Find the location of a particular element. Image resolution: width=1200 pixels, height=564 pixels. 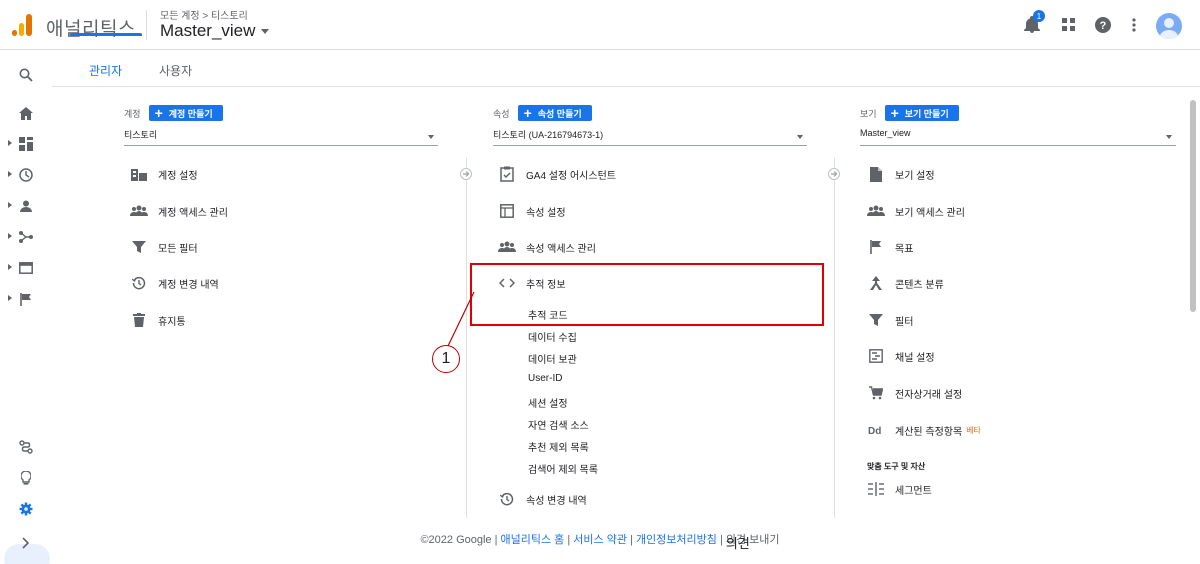

data-collection-link: 데이터 수집 is located at coordinates (552, 336).